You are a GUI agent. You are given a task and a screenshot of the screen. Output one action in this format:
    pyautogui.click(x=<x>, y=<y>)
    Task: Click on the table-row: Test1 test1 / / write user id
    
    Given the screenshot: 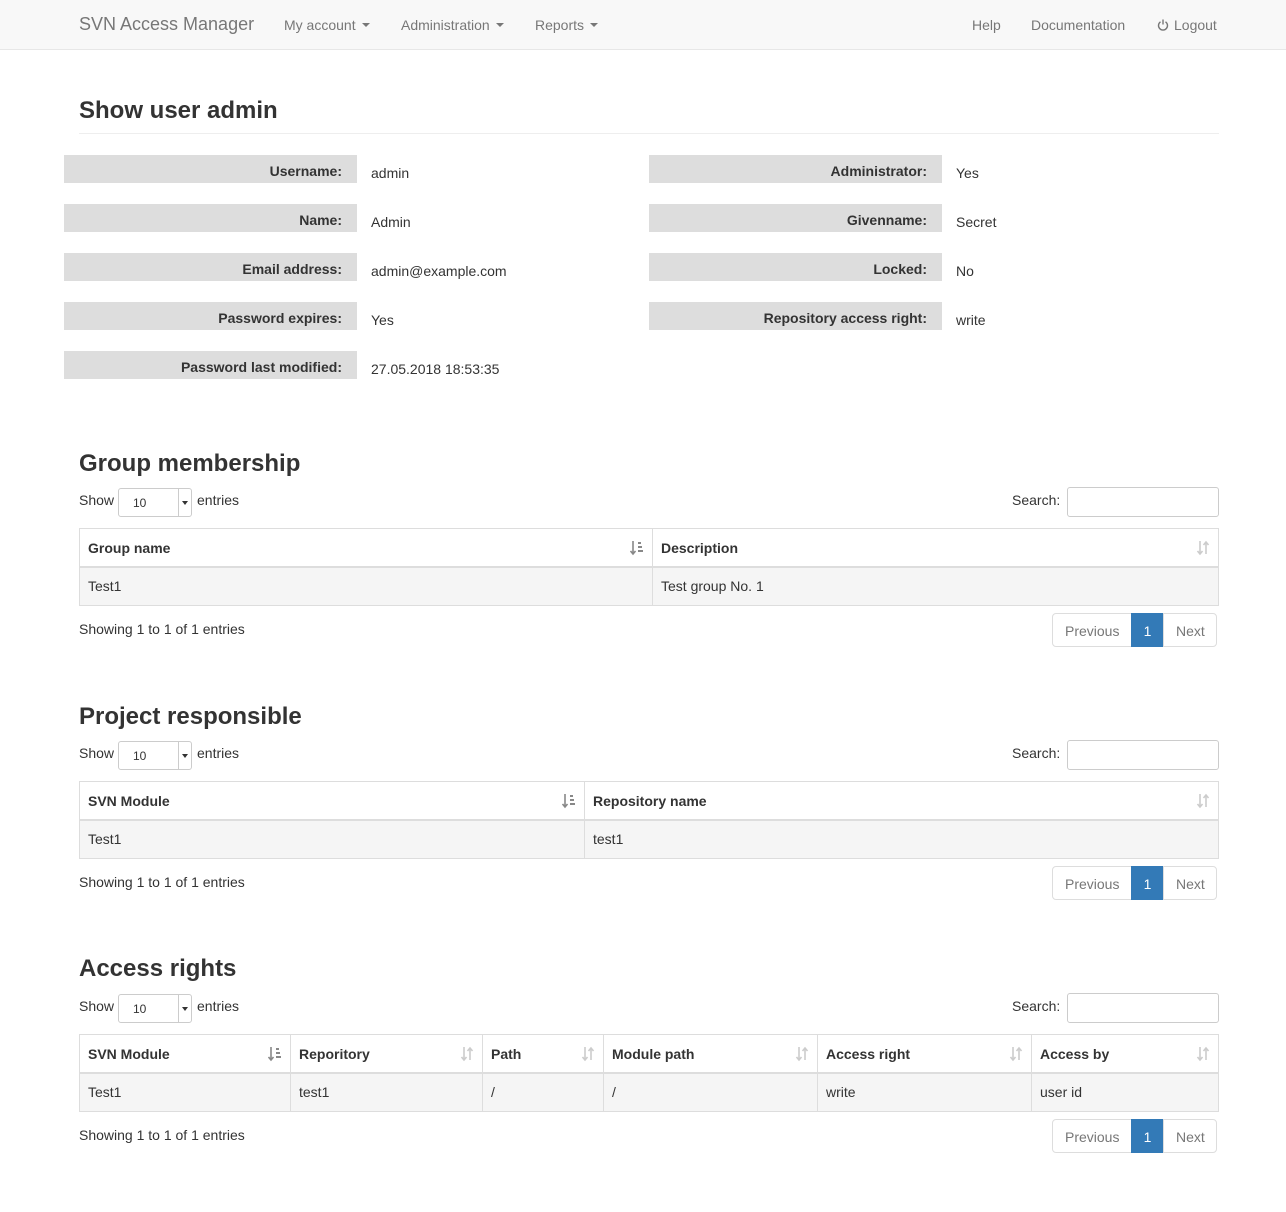 What is the action you would take?
    pyautogui.click(x=649, y=1092)
    